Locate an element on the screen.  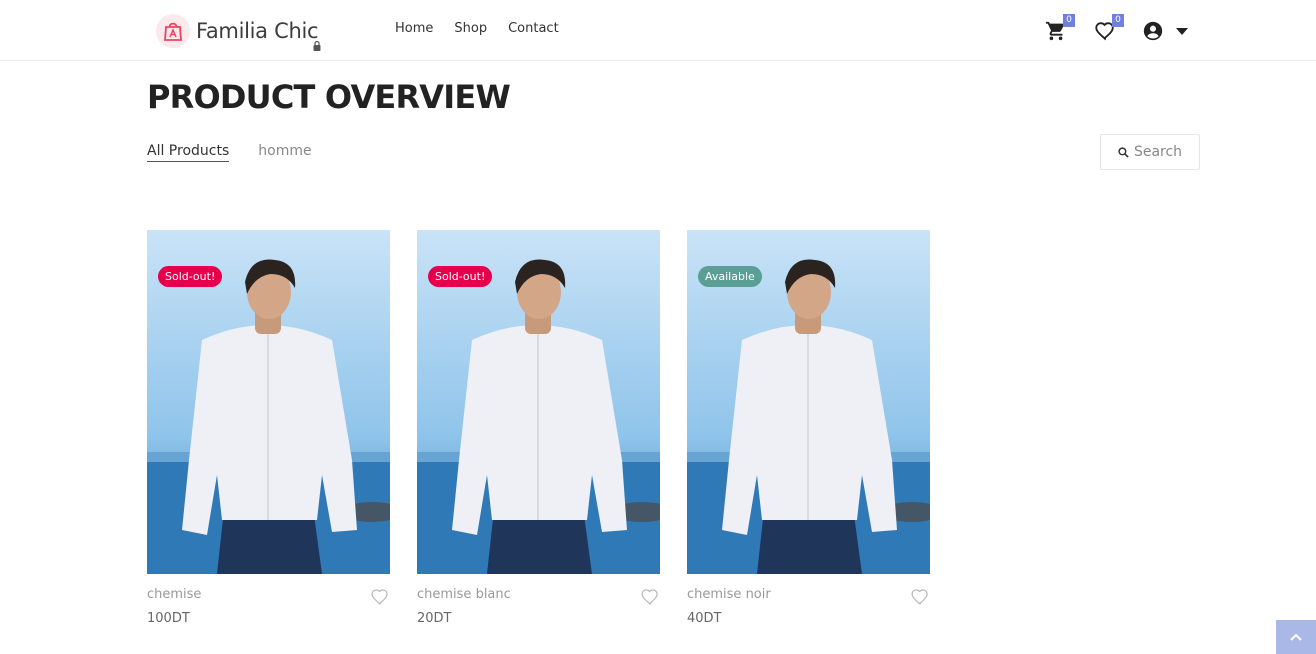
brand-logo: Familia Chic is located at coordinates (238, 31).